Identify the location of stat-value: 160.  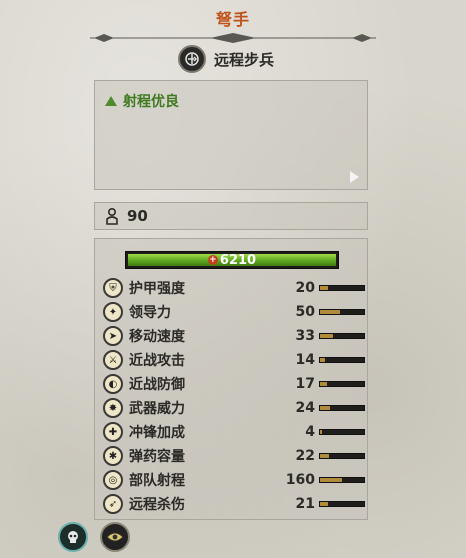
(300, 480).